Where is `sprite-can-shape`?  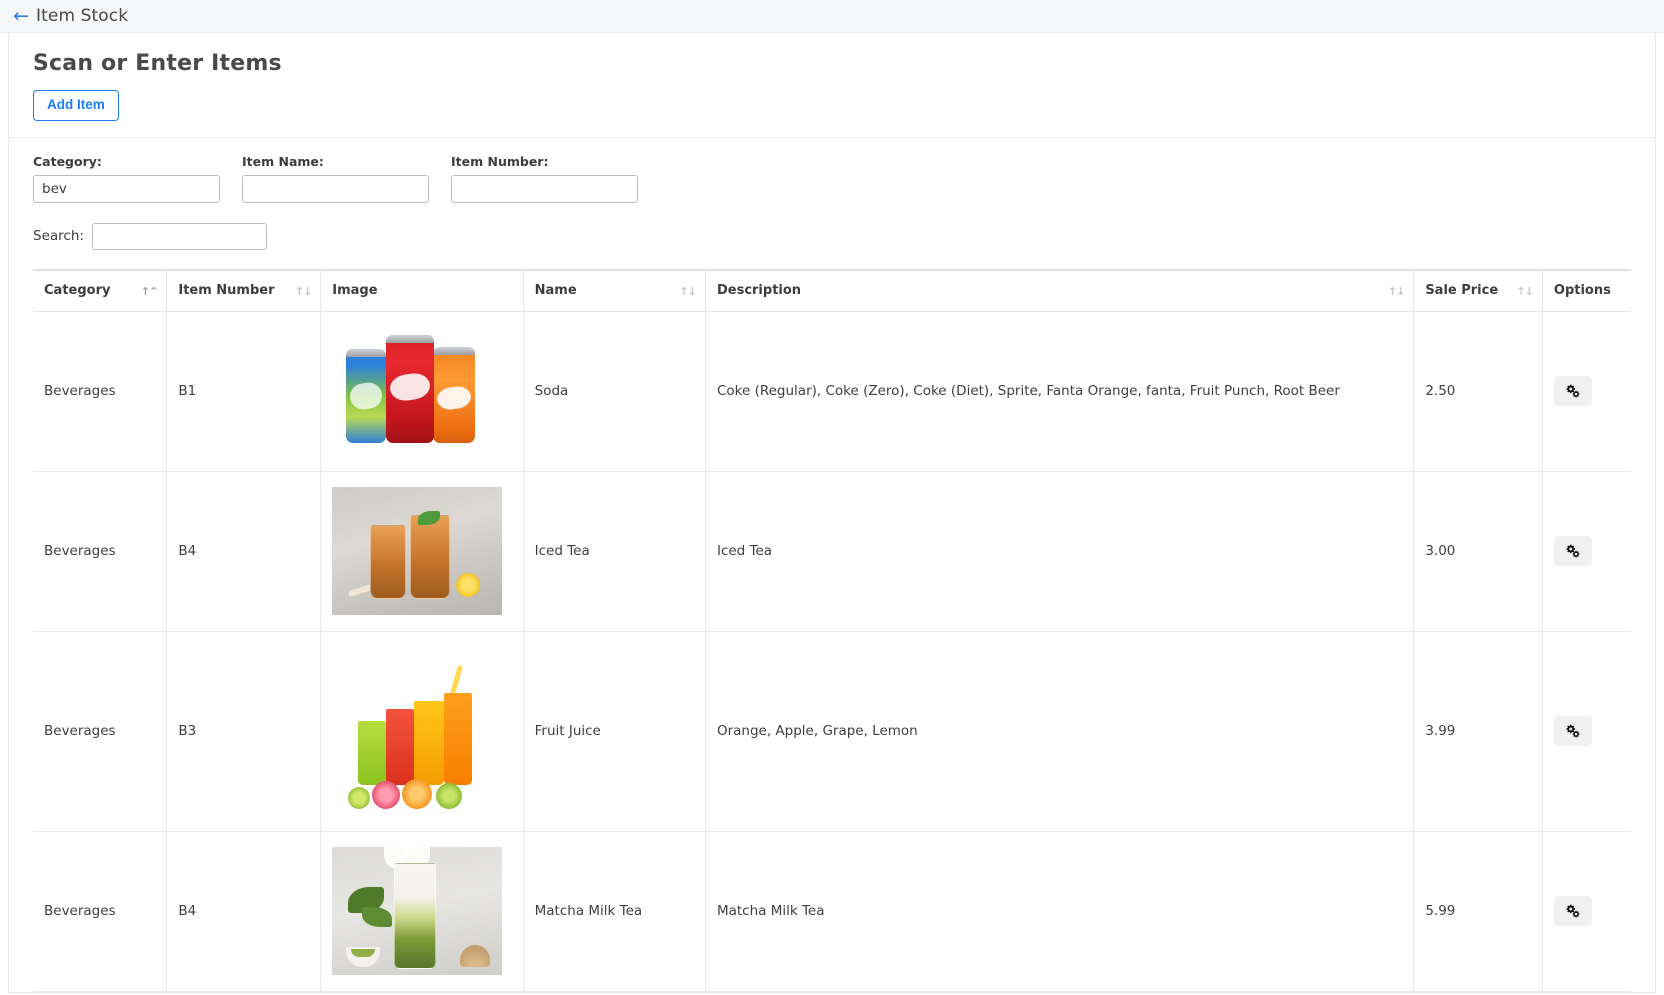 sprite-can-shape is located at coordinates (366, 396).